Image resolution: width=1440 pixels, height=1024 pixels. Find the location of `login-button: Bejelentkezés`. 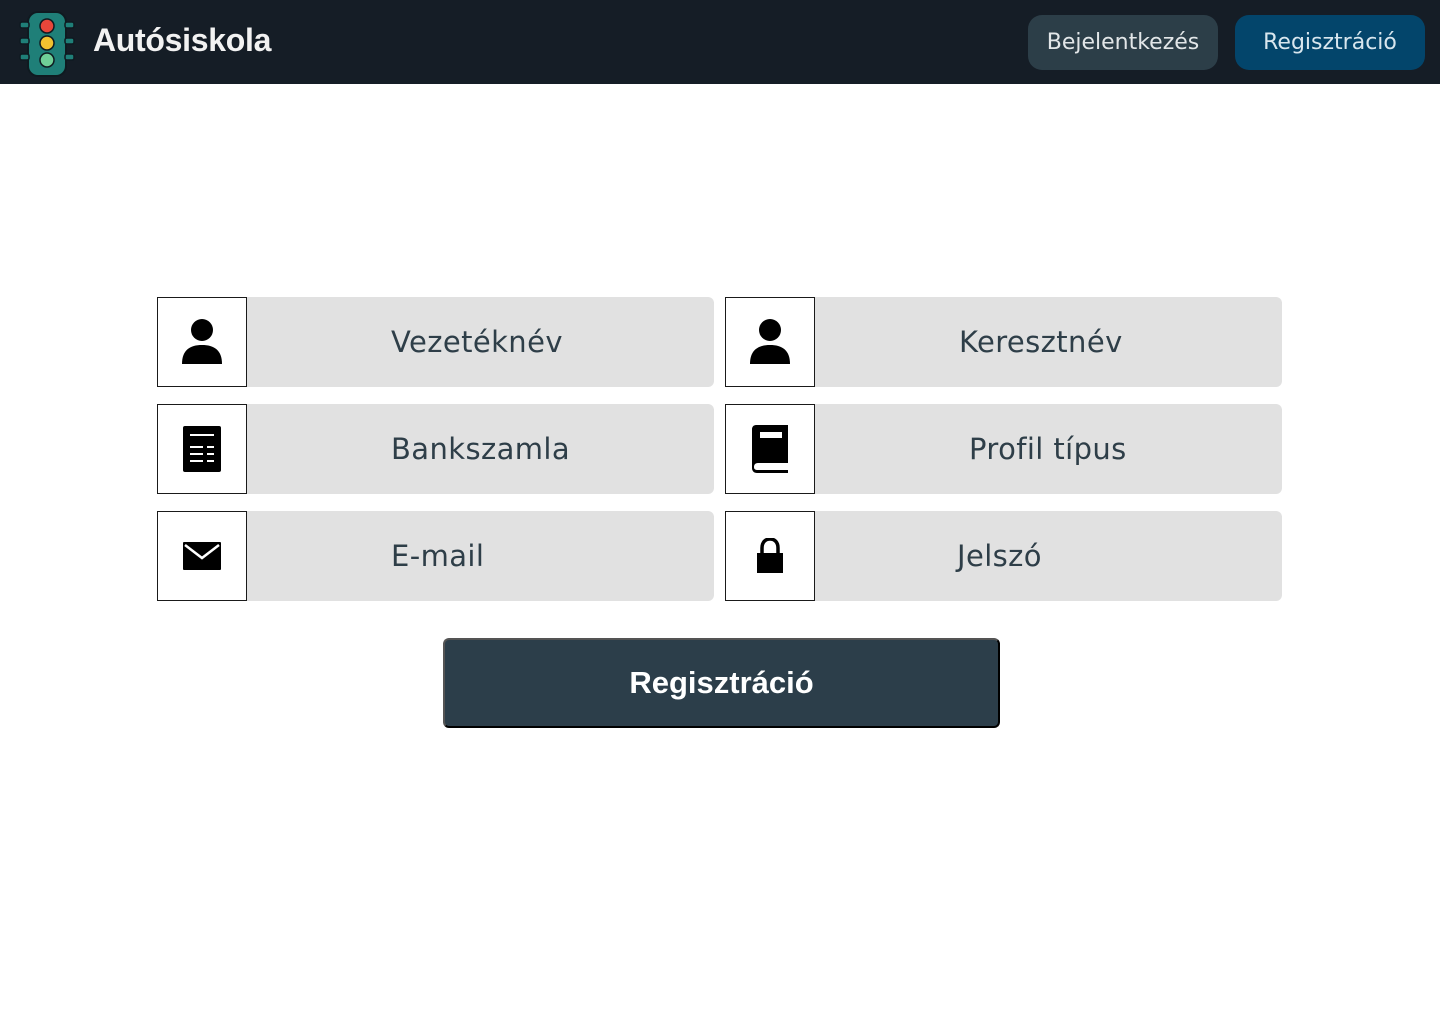

login-button: Bejelentkezés is located at coordinates (1123, 42).